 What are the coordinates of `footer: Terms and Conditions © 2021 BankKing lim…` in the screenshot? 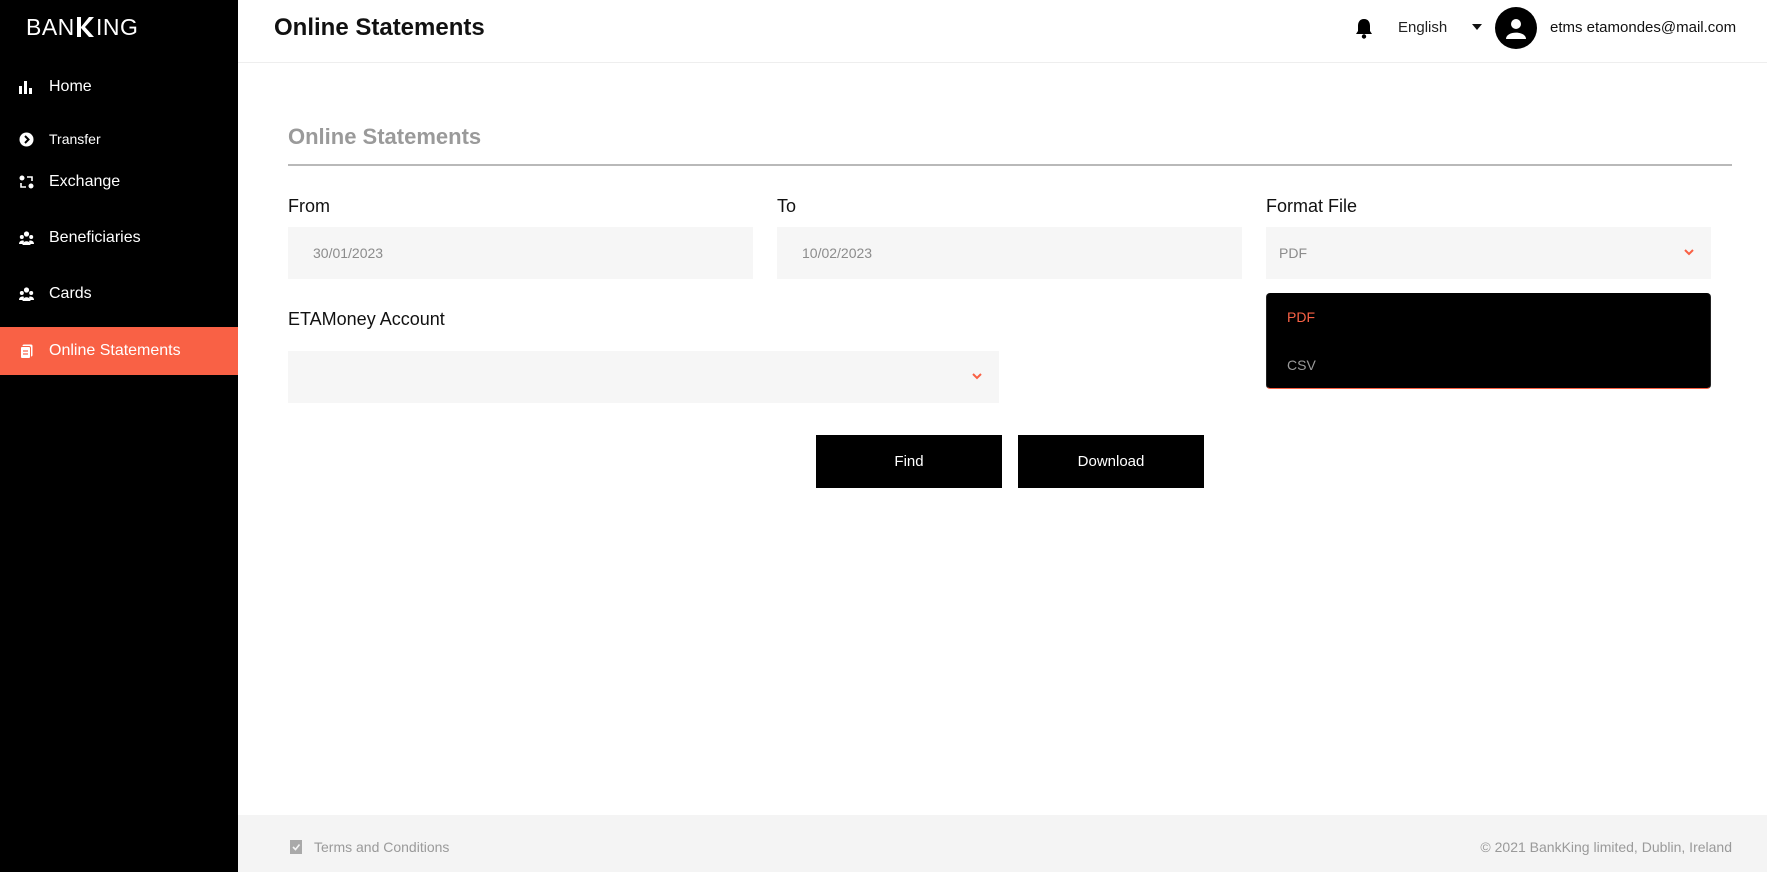 It's located at (1002, 843).